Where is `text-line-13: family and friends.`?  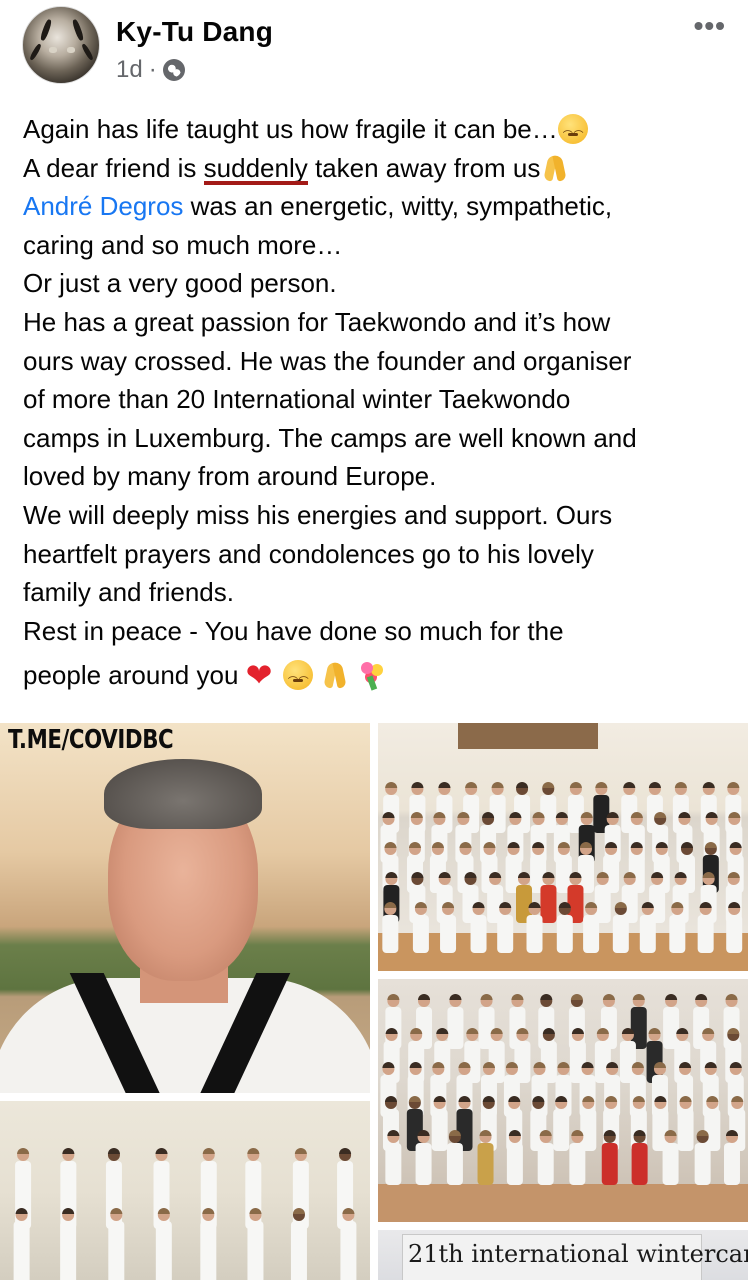 text-line-13: family and friends. is located at coordinates (128, 592).